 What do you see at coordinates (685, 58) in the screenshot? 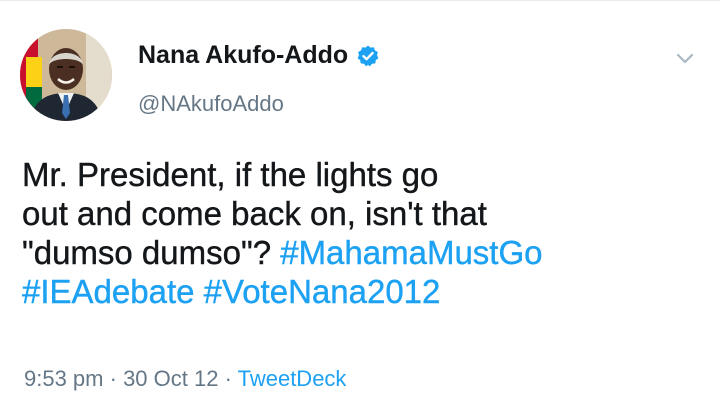
I see `chevron-down-icon` at bounding box center [685, 58].